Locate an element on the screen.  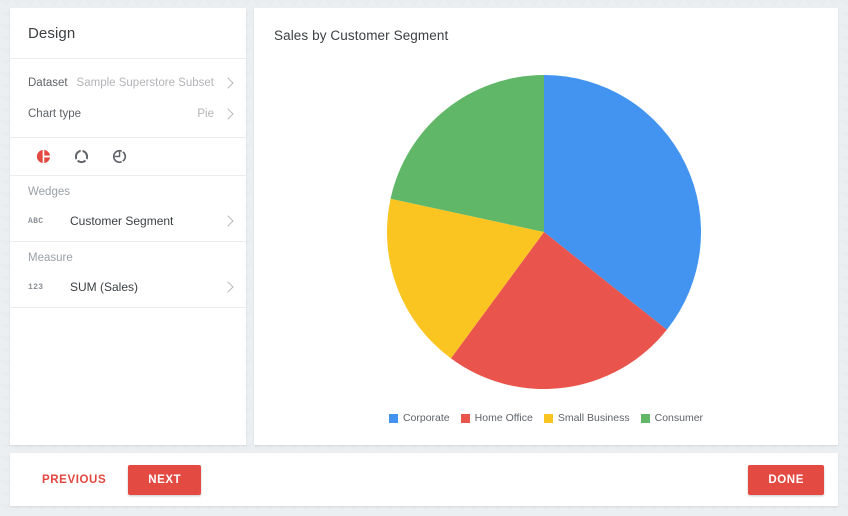
measure-field-name: SUM (Sales) is located at coordinates (104, 287).